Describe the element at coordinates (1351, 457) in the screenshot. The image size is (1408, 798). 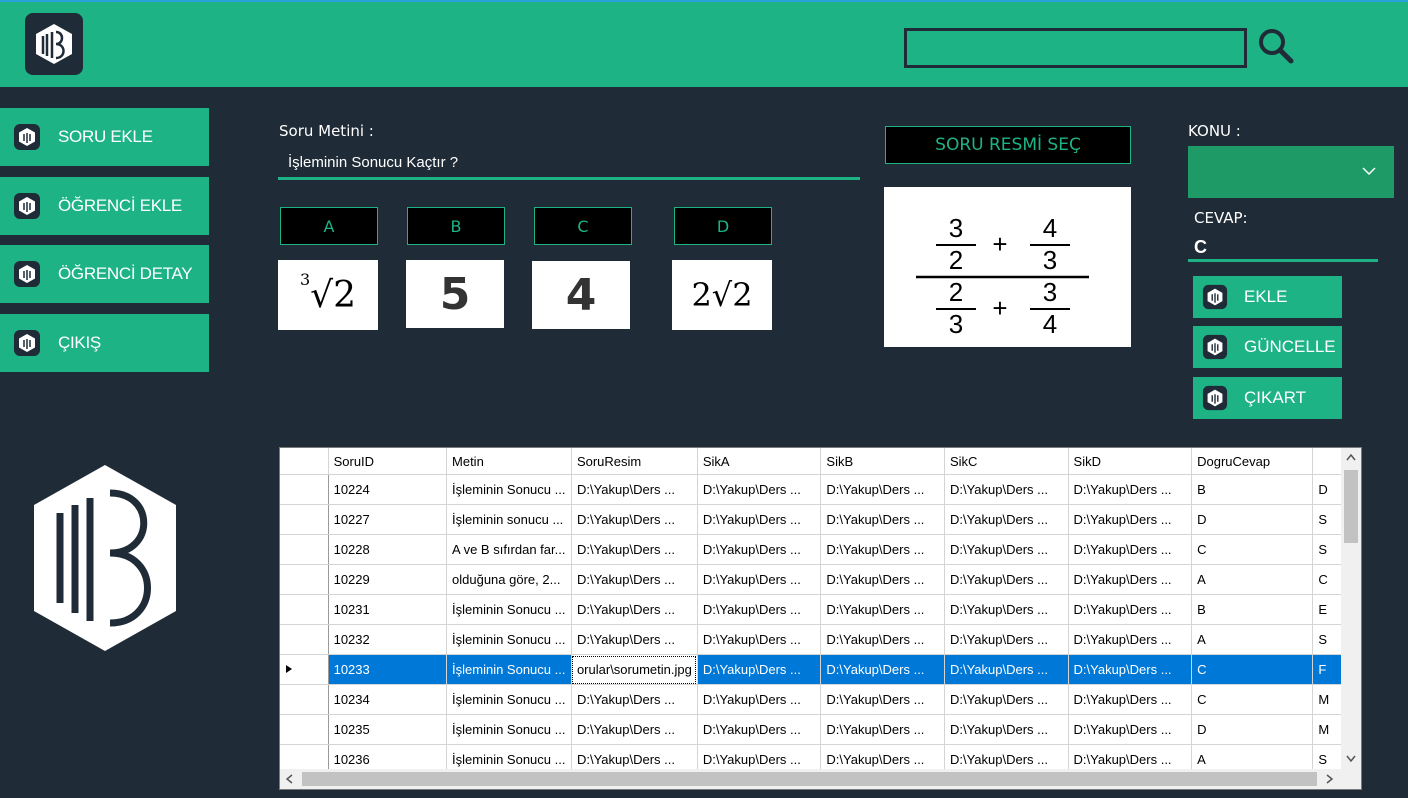
I see `scroll-up-icon` at that location.